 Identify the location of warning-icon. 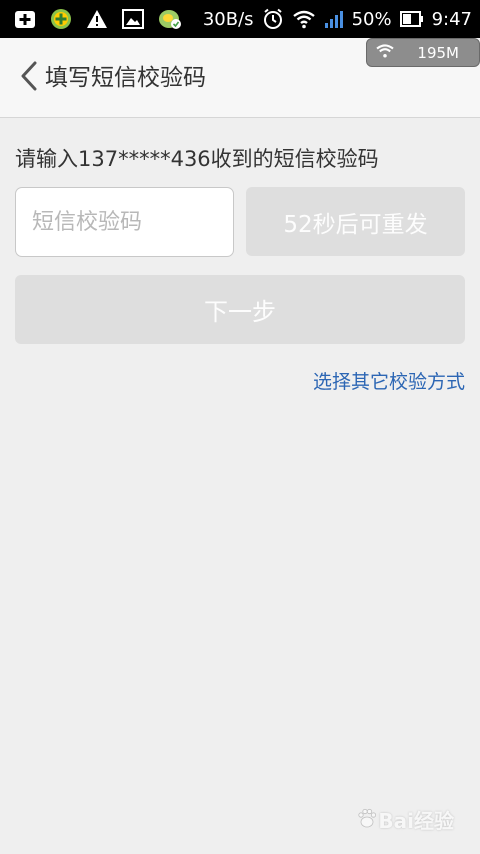
(97, 19).